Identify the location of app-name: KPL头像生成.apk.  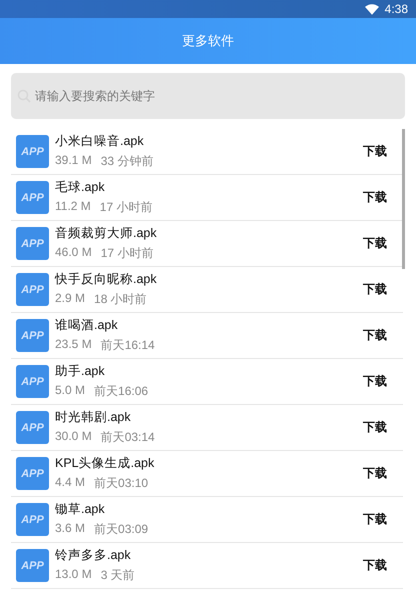
(105, 463).